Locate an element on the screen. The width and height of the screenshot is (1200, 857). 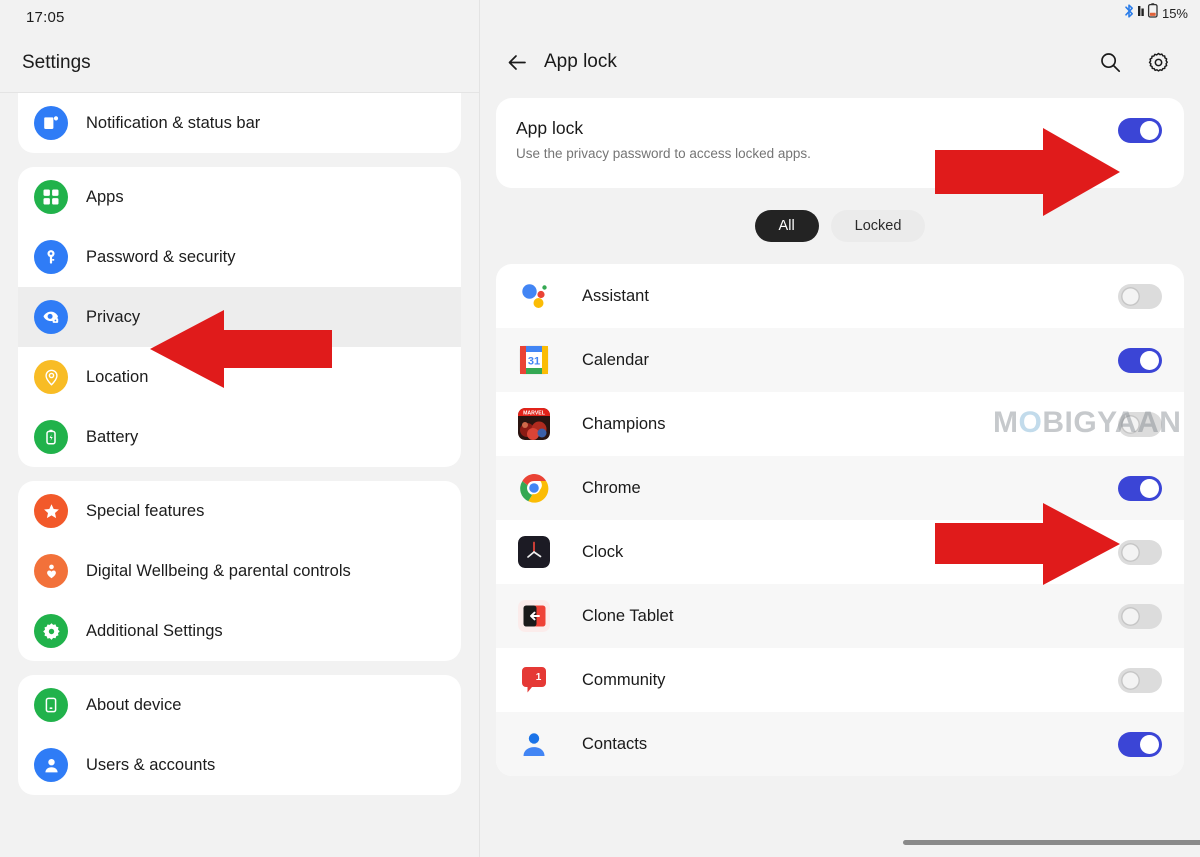
app-name-label: Community is located at coordinates (624, 679).